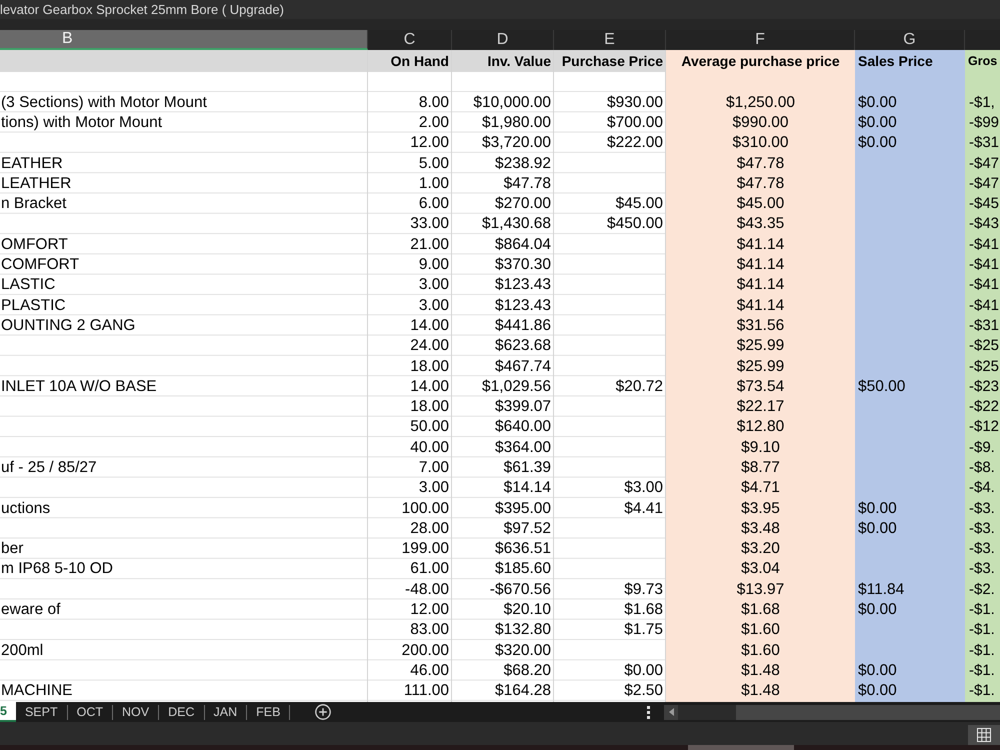 The width and height of the screenshot is (1000, 750). Describe the element at coordinates (527, 183) in the screenshot. I see `inventory-value: $47.78` at that location.